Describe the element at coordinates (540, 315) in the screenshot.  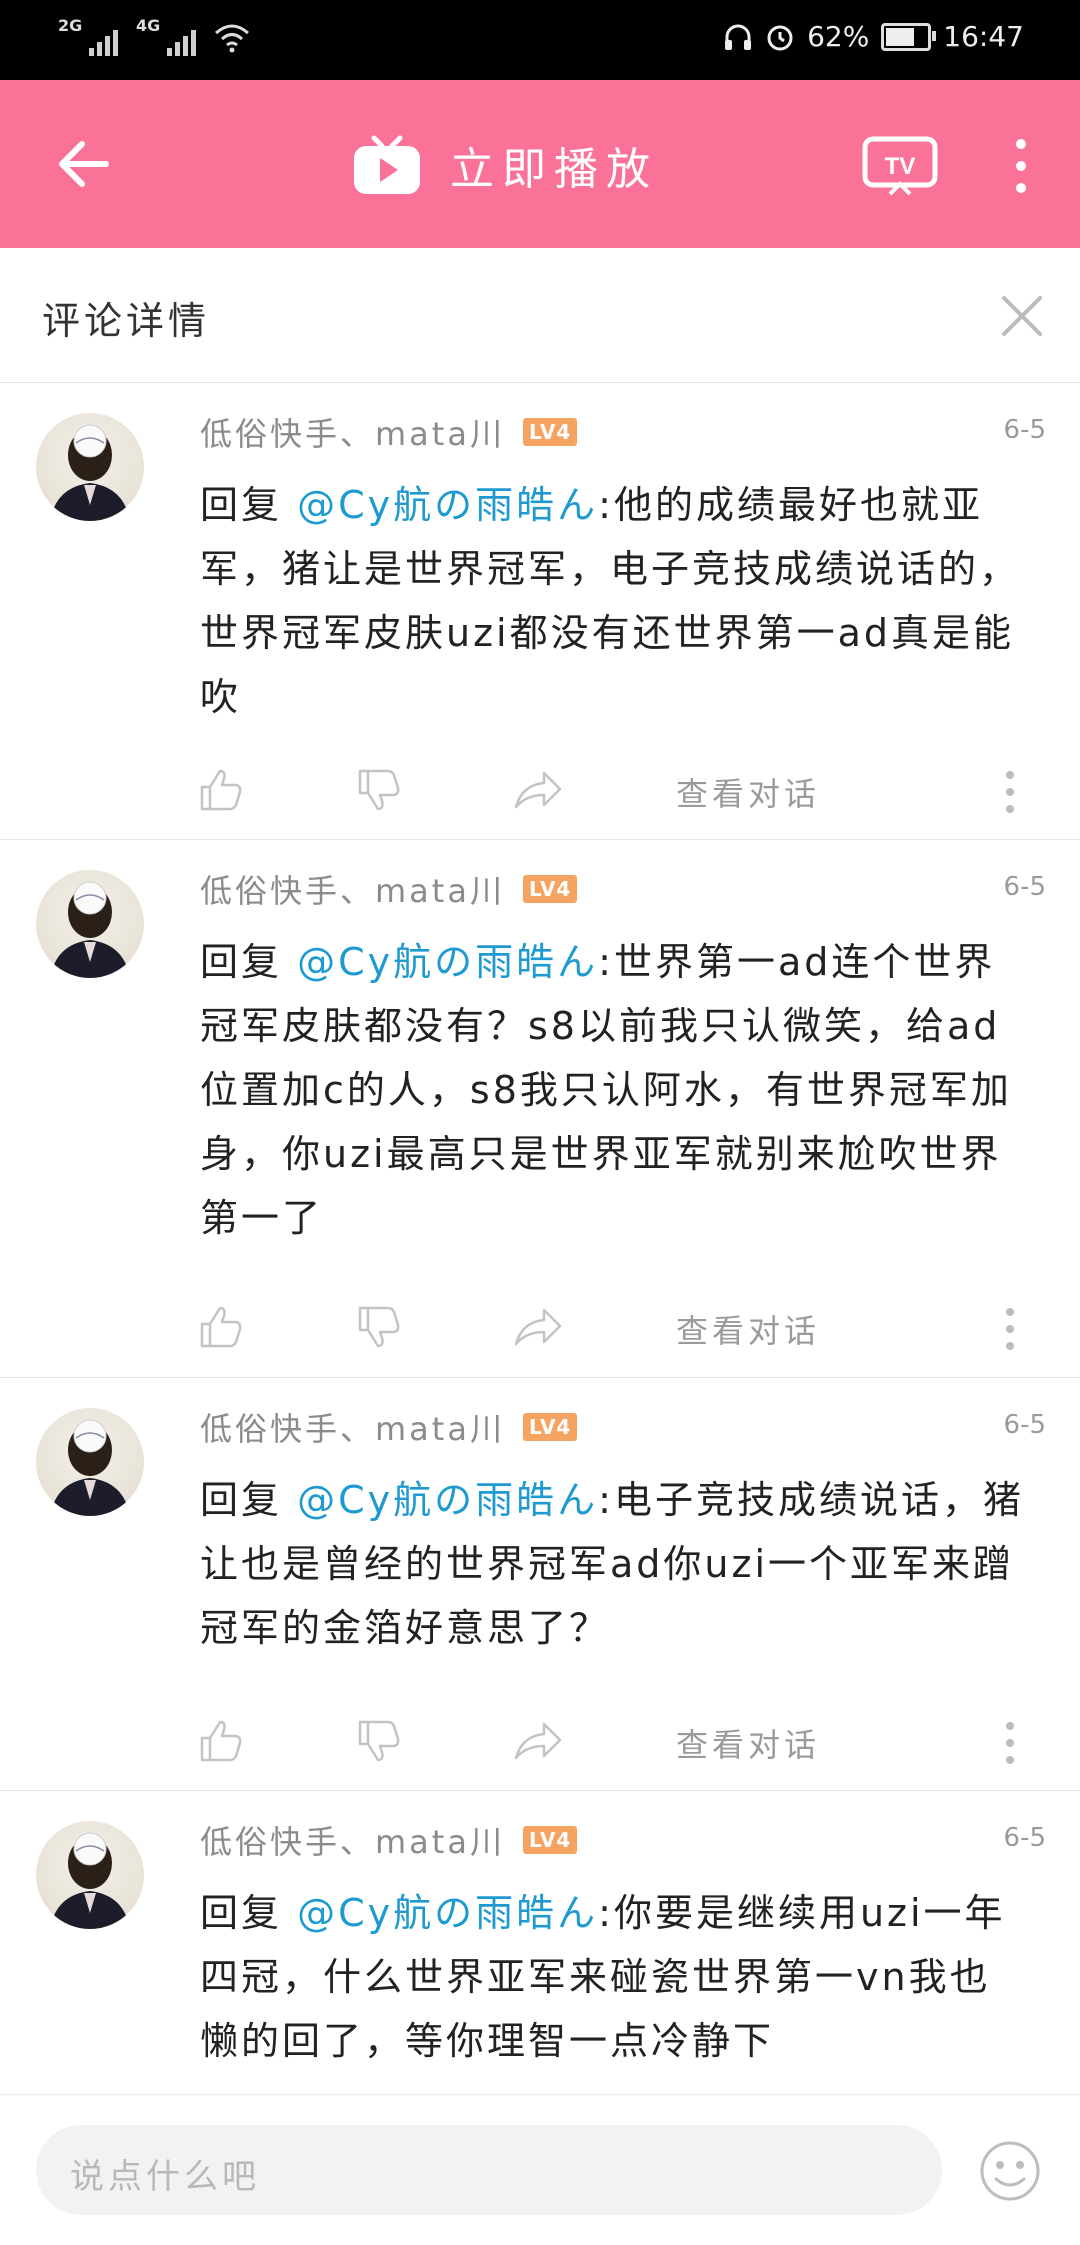
I see `comment-detail-header: 评论详情` at that location.